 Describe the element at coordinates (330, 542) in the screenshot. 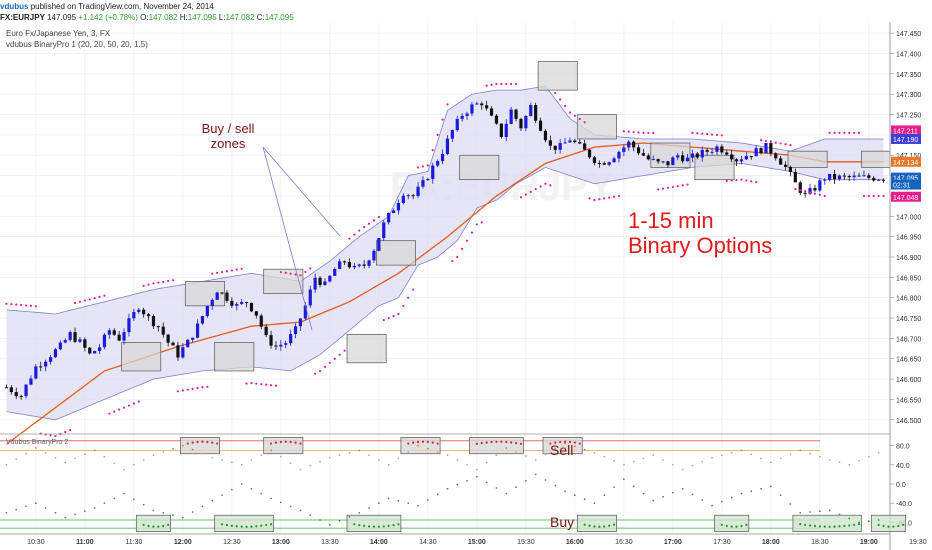

I see `x-tick-label: 13:30` at that location.